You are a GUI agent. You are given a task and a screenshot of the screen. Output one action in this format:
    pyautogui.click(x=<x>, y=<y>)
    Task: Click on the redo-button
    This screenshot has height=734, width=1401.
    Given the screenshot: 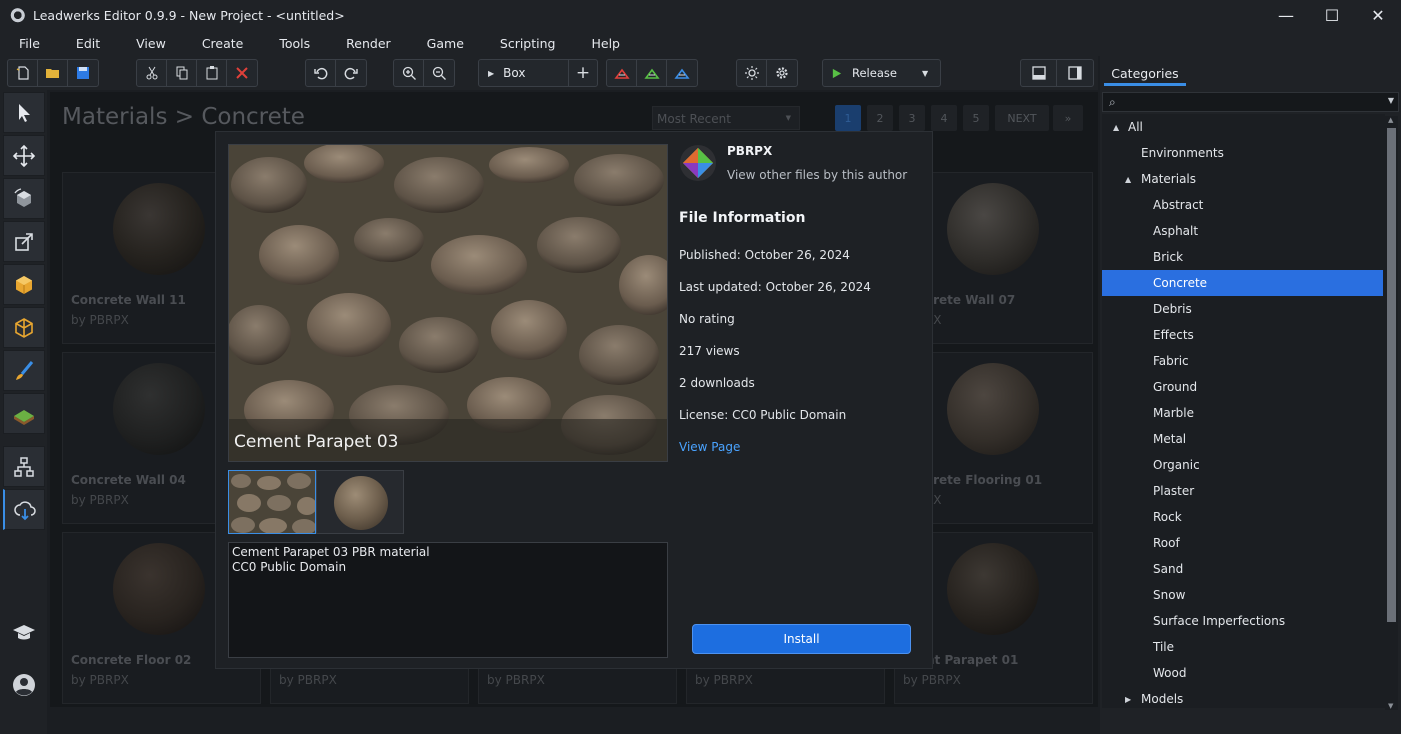 What is the action you would take?
    pyautogui.click(x=351, y=73)
    